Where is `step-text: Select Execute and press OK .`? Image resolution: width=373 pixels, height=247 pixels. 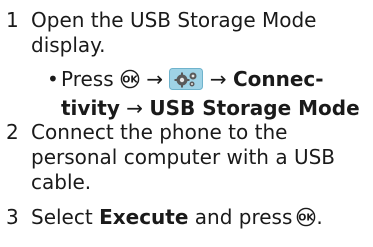
step-text: Select Execute and press OK . is located at coordinates (200, 219).